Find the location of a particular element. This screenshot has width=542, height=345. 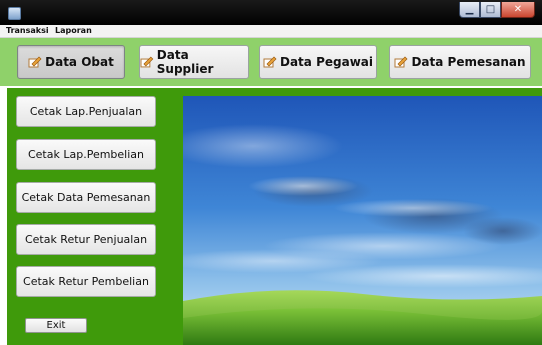

minimize-icon: ▁ is located at coordinates (469, 9).